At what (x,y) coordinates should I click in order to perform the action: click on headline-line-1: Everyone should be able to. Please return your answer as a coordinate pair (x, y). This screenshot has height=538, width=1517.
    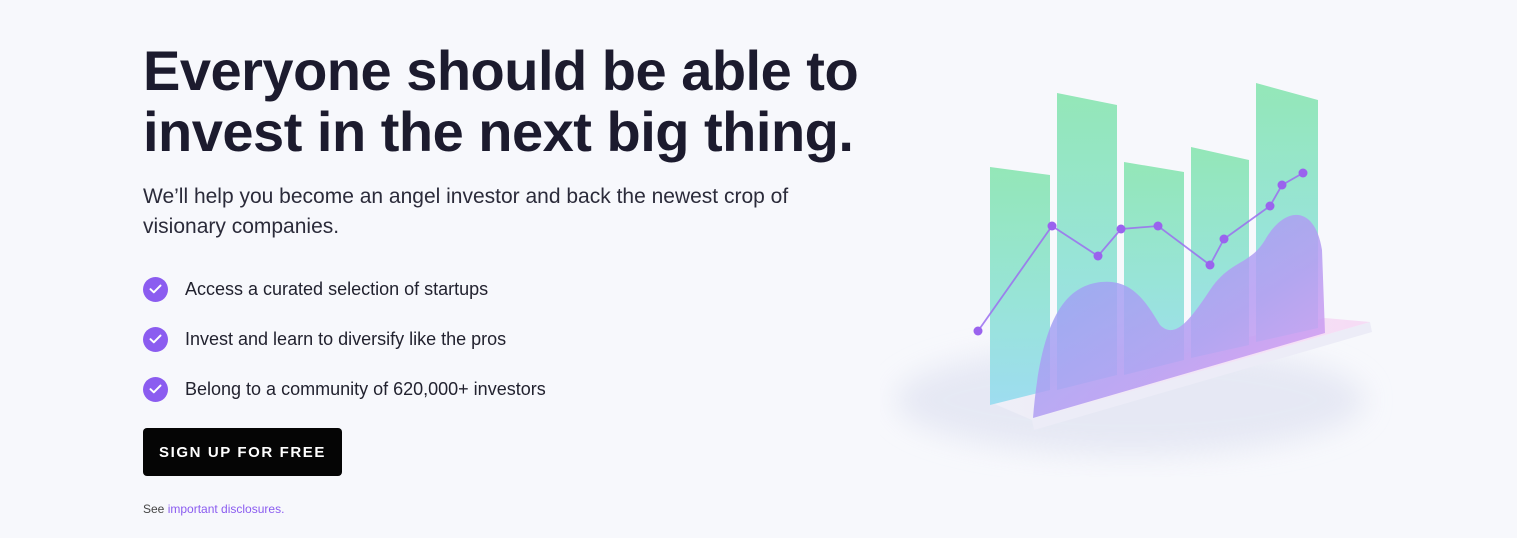
    Looking at the image, I should click on (501, 70).